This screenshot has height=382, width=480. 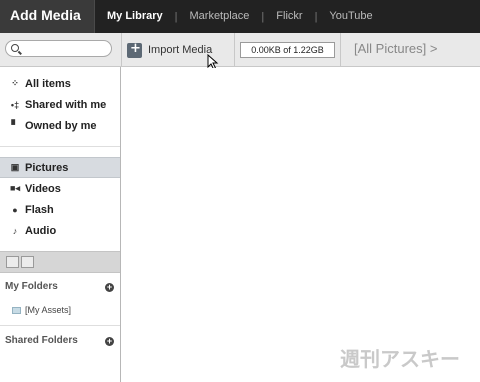 What do you see at coordinates (287, 50) in the screenshot?
I see `storage-usage: 0.00KB of 1.22GB` at bounding box center [287, 50].